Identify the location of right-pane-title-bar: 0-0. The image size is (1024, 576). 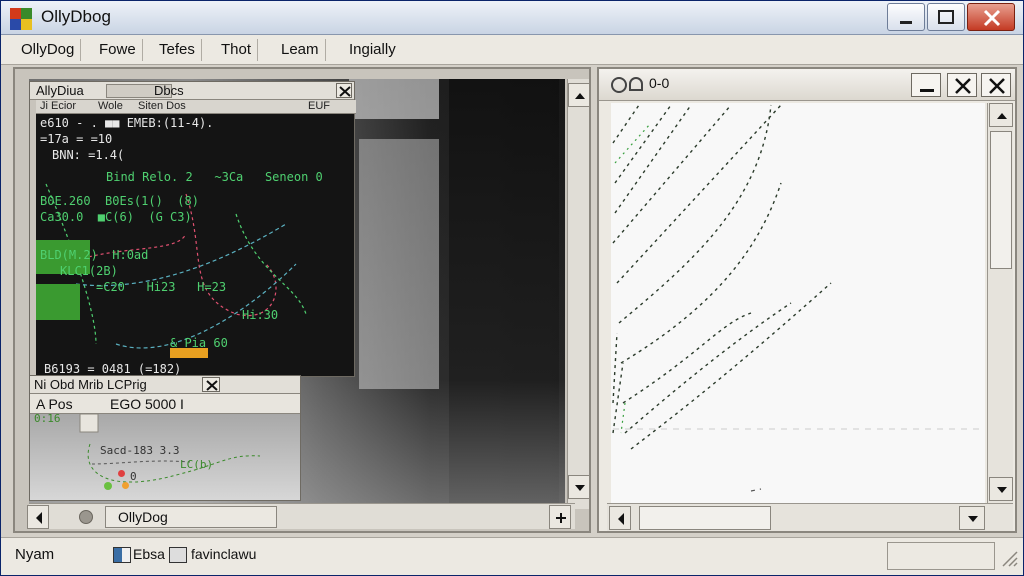
(807, 85).